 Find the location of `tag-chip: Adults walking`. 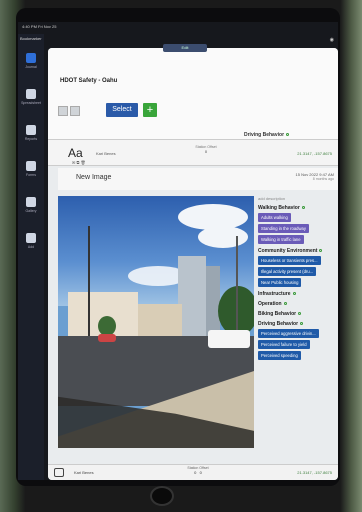

tag-chip: Adults walking is located at coordinates (274, 217).